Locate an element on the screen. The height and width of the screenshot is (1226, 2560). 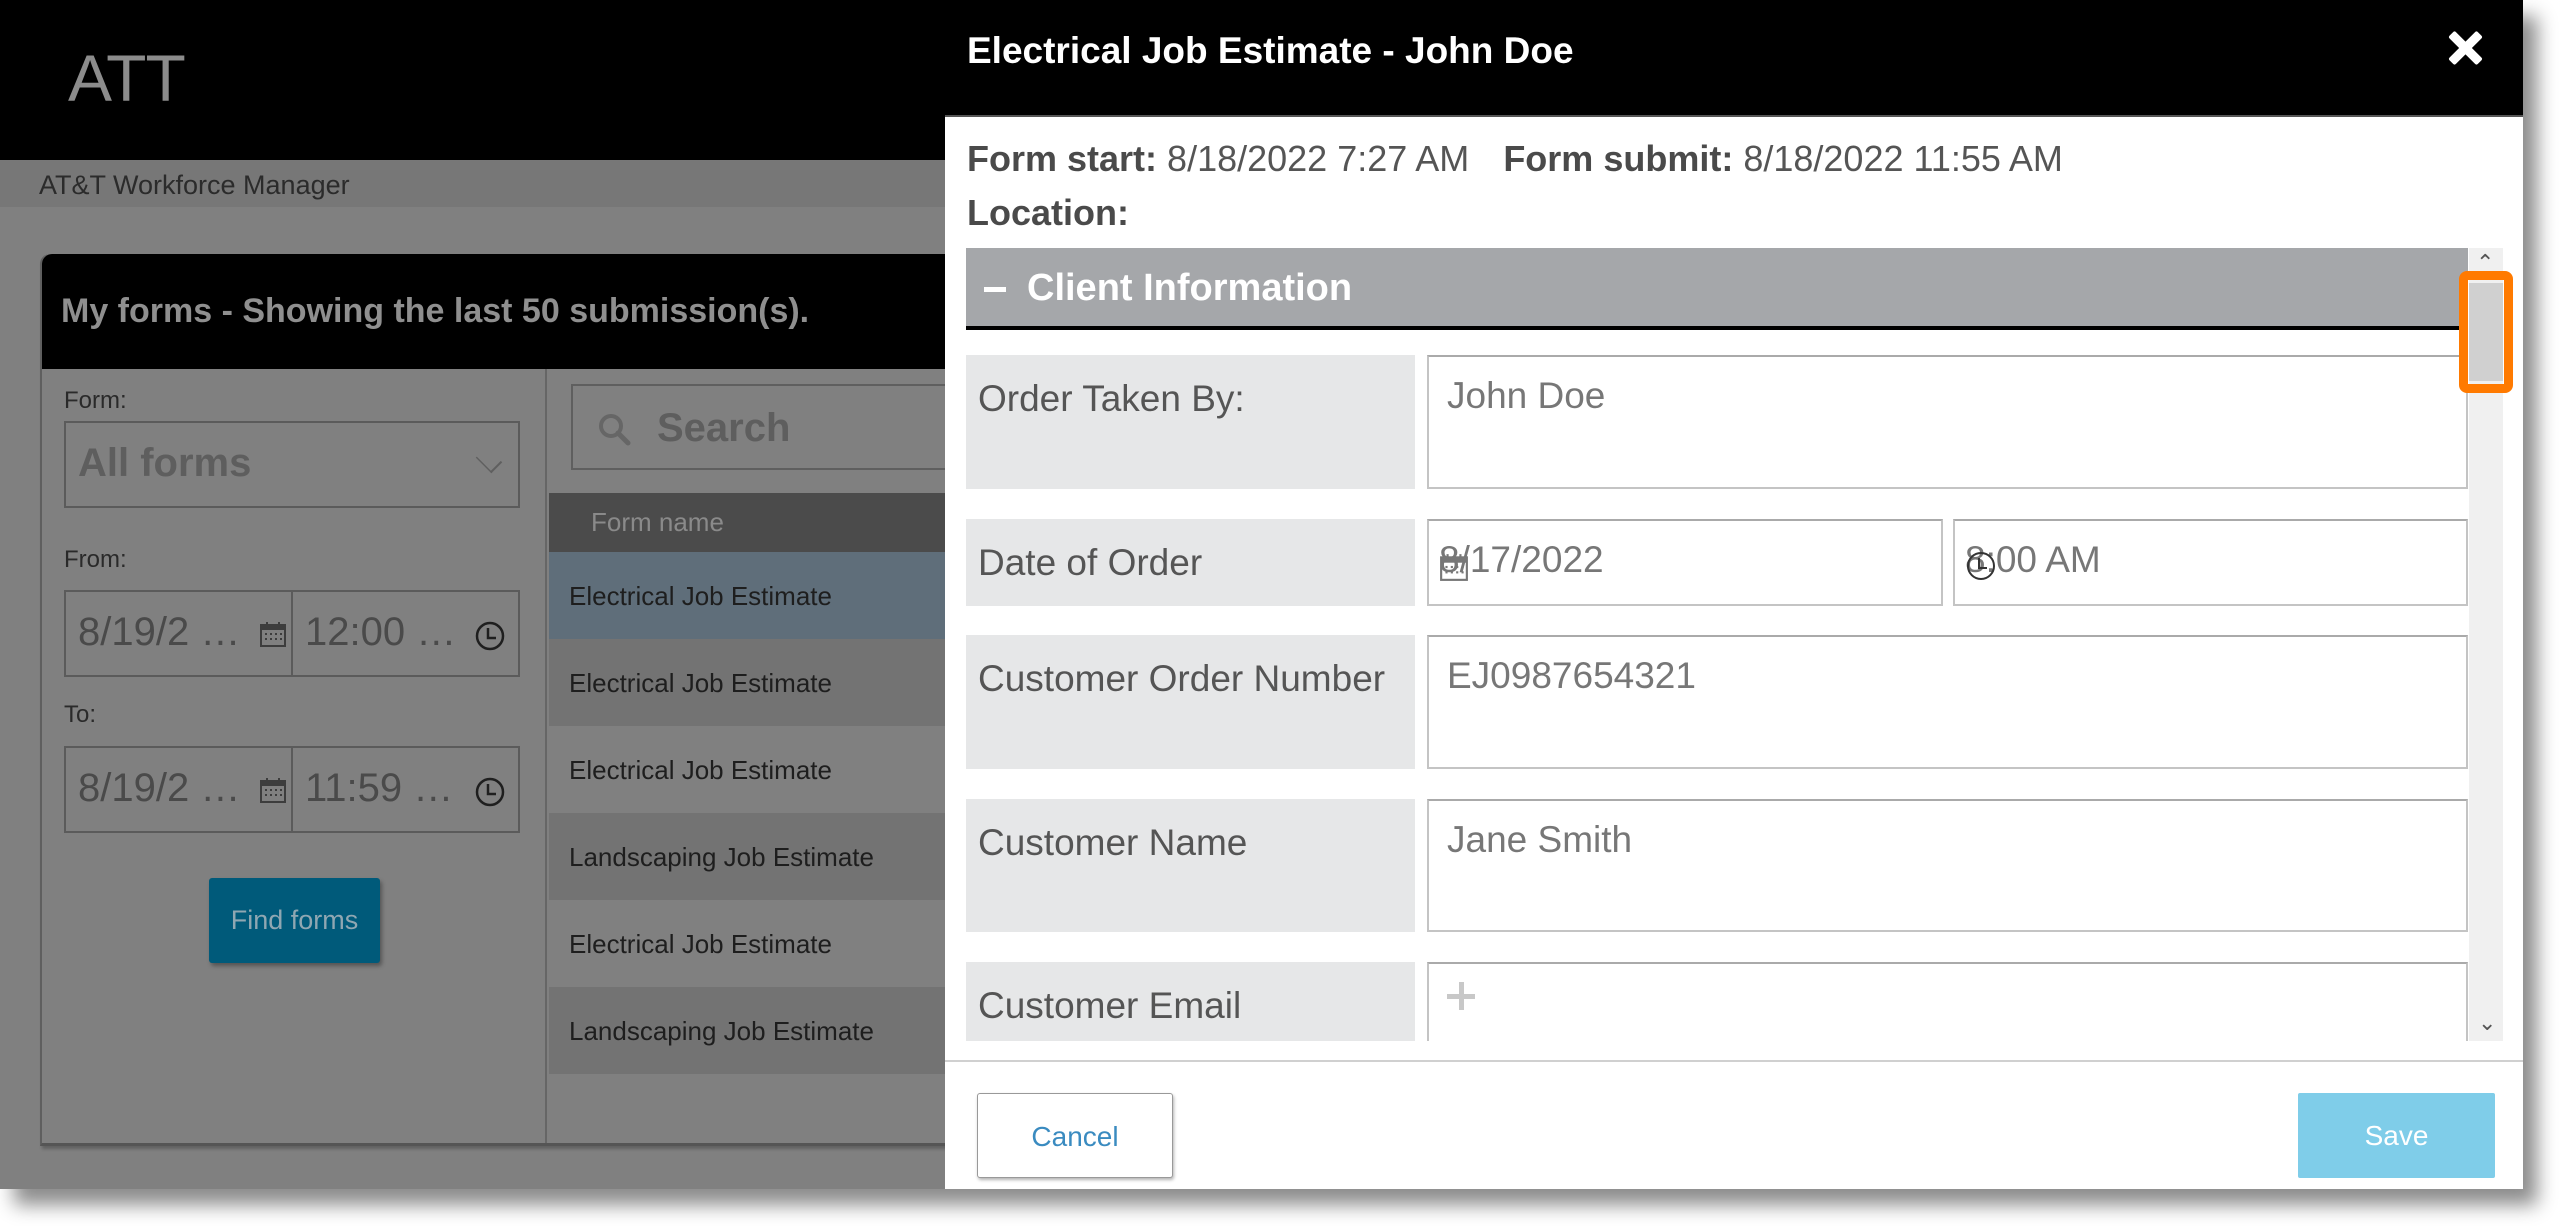
customer-name-input: Jane Smith is located at coordinates (1947, 865).